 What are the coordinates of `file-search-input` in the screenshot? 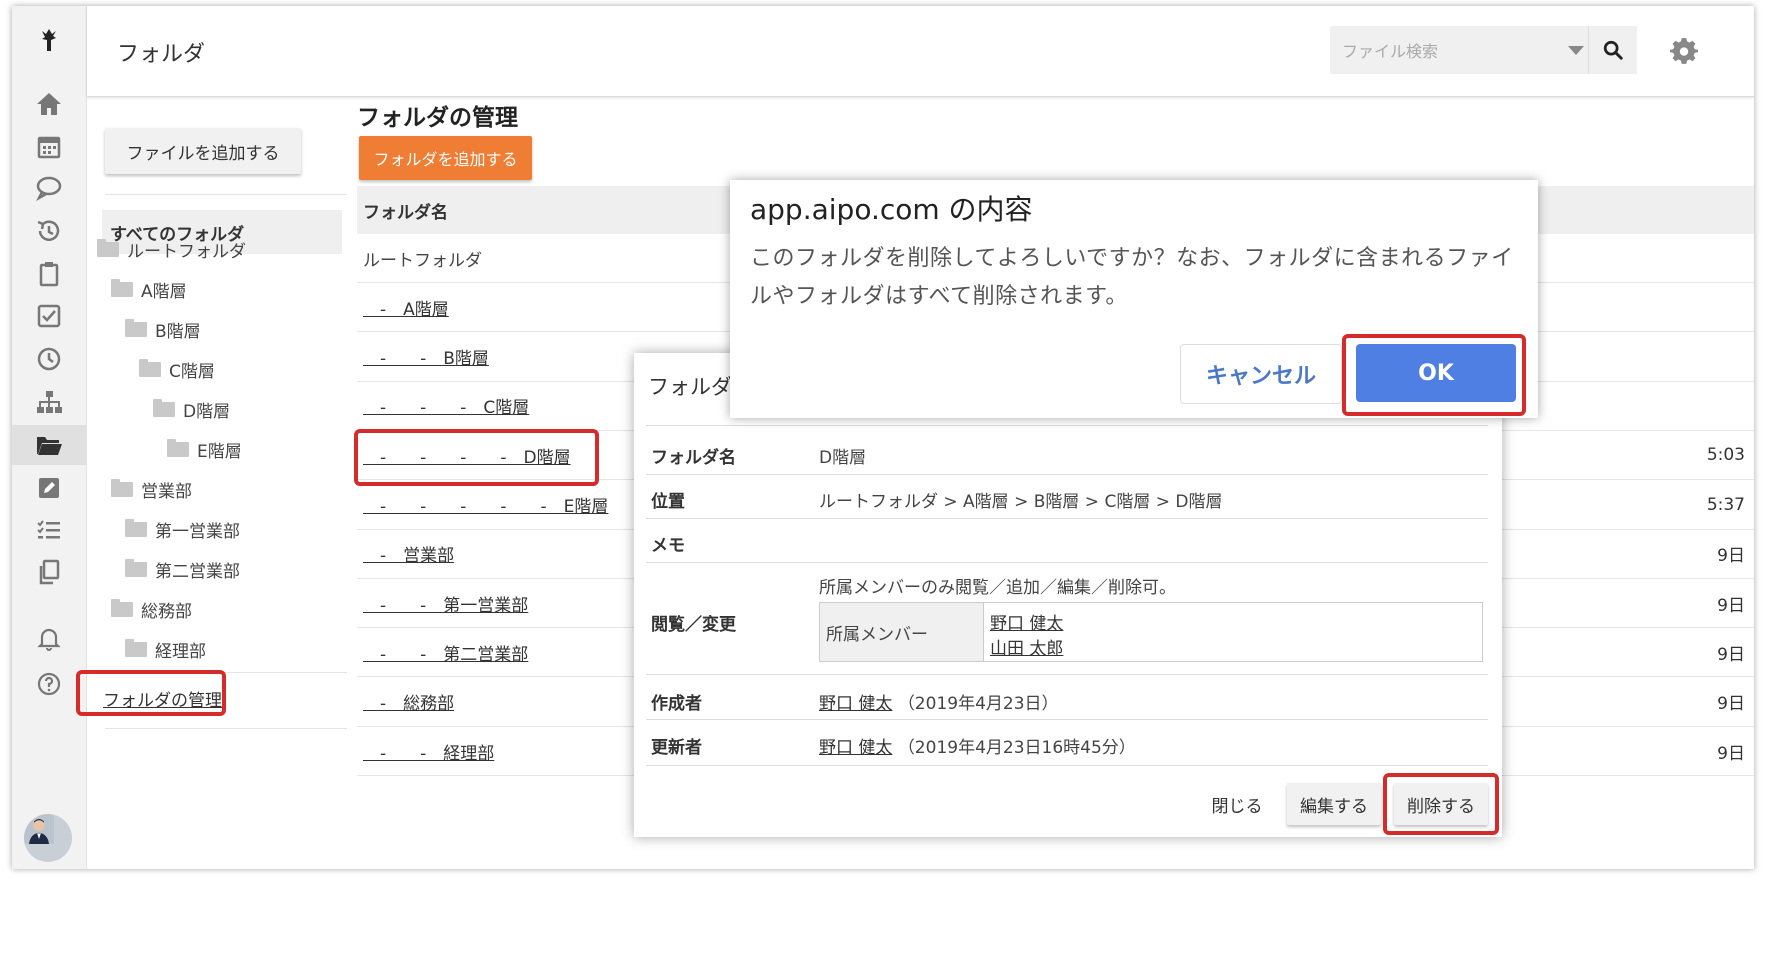 It's located at (1457, 51).